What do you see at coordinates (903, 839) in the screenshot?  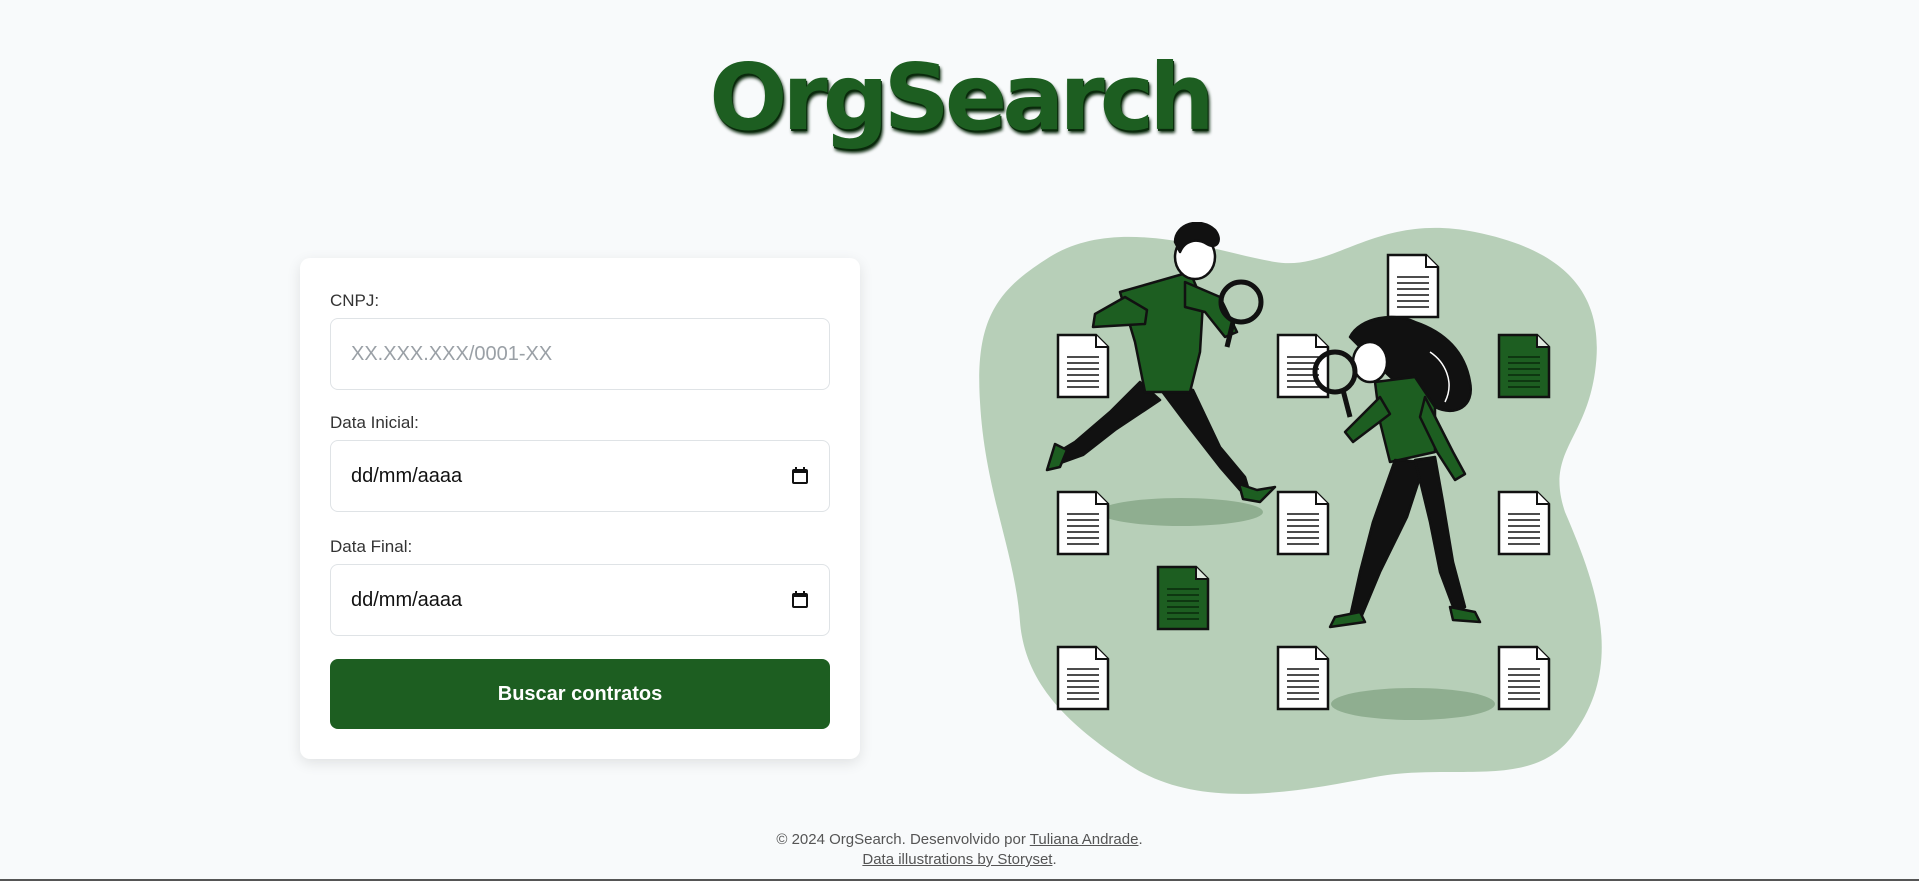 I see `footer-copyright: © 2024 OrgSearch. Desenvolvido por` at bounding box center [903, 839].